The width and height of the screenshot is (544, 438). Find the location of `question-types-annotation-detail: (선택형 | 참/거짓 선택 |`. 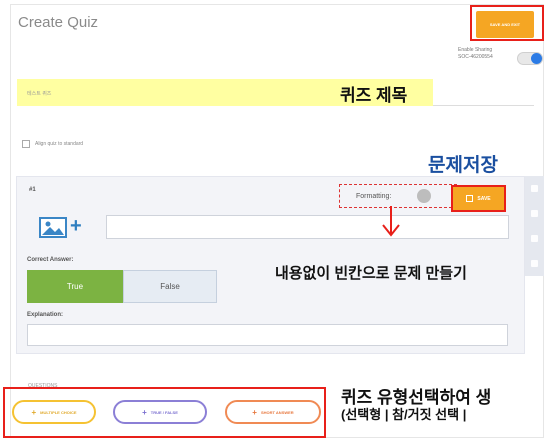

question-types-annotation-detail: (선택형 | 참/거짓 선택 | is located at coordinates (404, 414).